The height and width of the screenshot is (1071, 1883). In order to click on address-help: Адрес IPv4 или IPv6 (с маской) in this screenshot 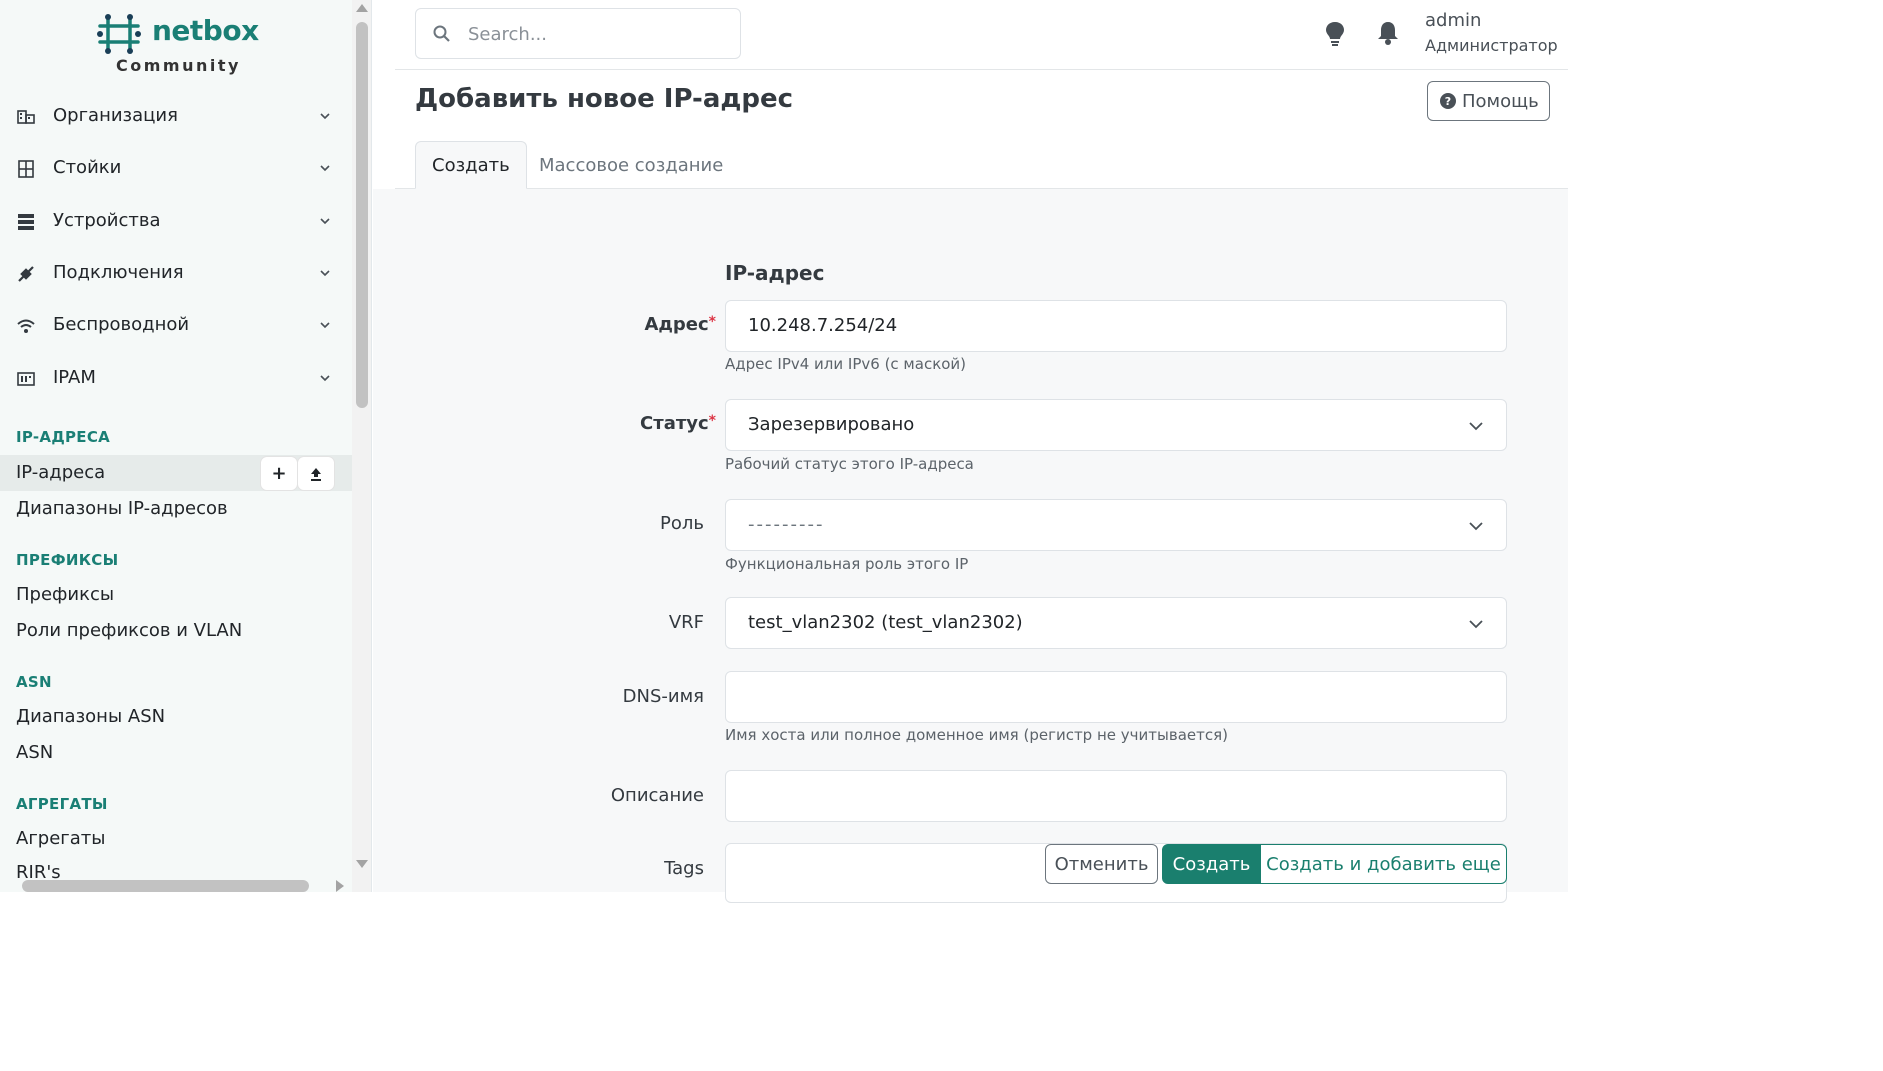, I will do `click(846, 364)`.